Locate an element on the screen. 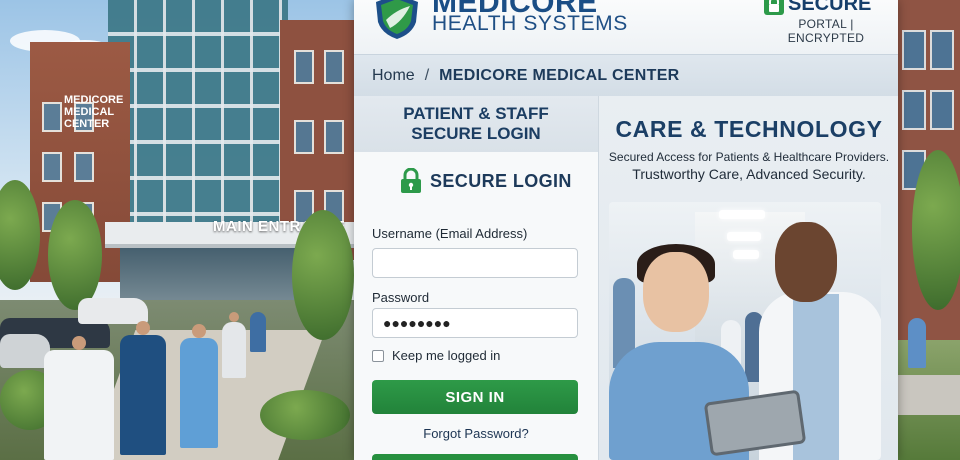  building-sign: MEDICORE MEDICAL CENTER is located at coordinates (94, 112).